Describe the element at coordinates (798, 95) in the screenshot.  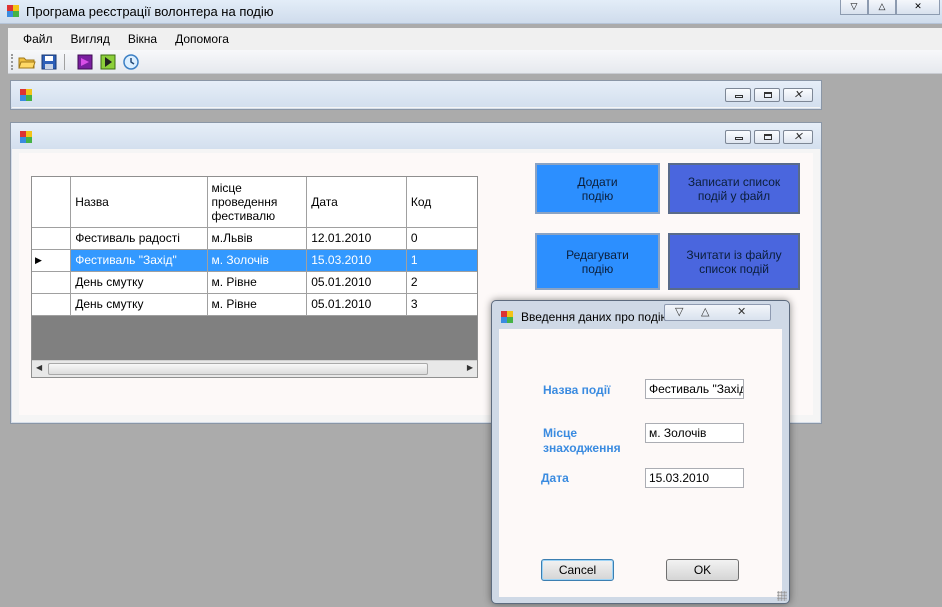
I see `child-back-close-button: ✕` at that location.